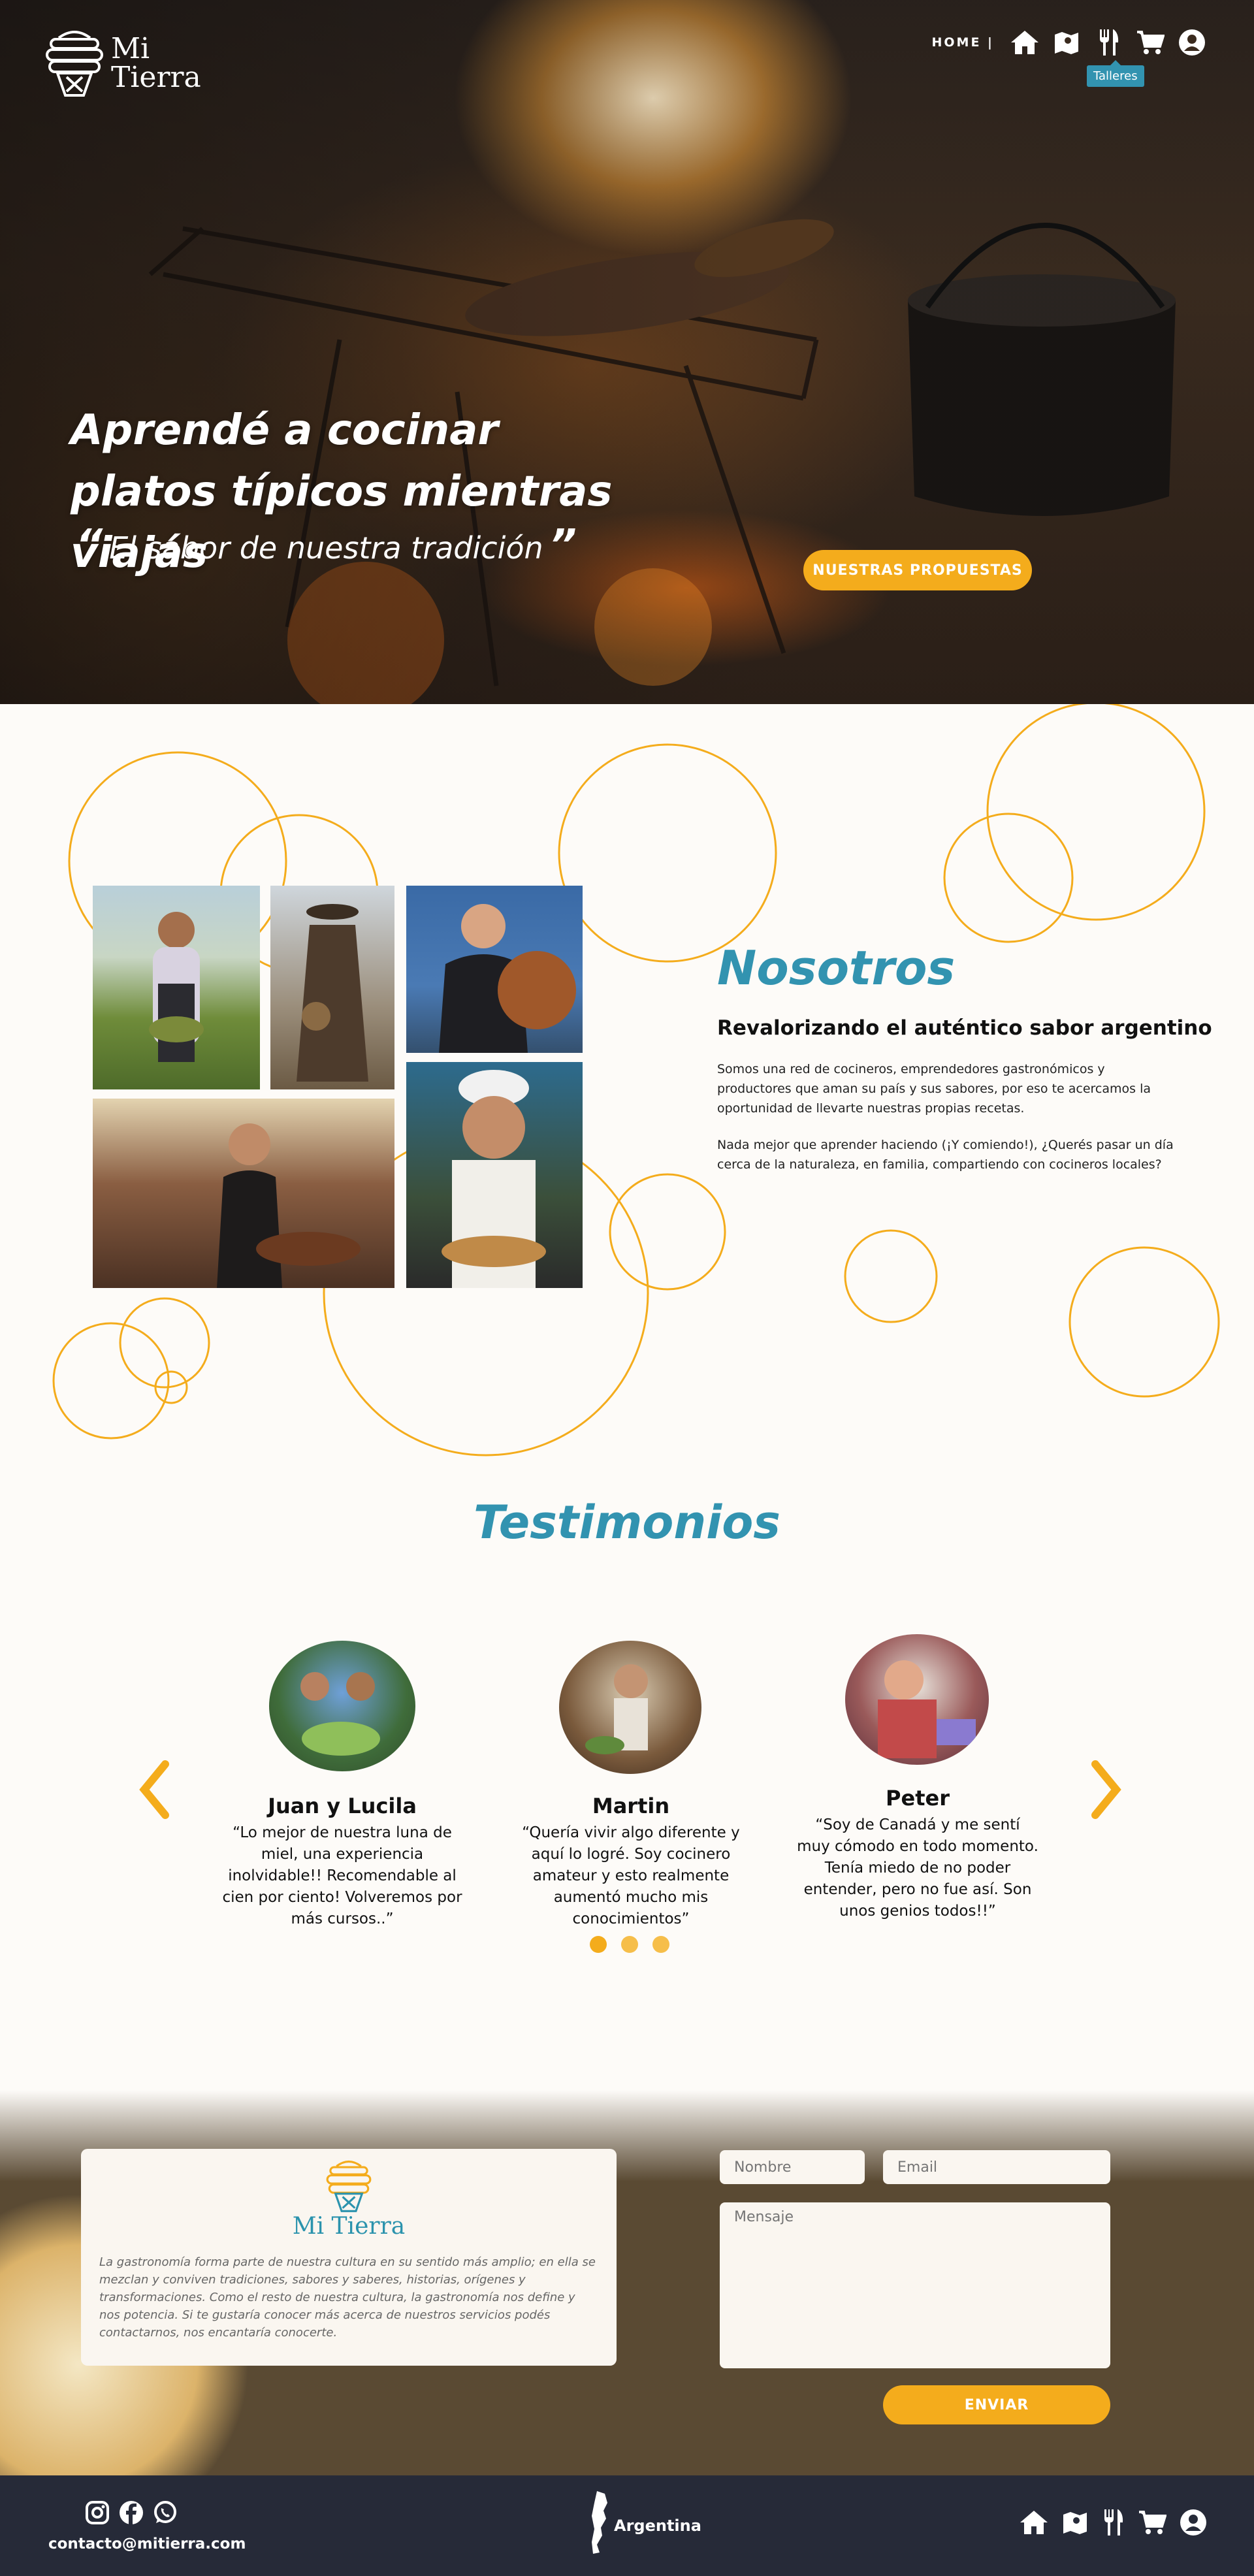  Describe the element at coordinates (792, 2167) in the screenshot. I see `name-input` at that location.